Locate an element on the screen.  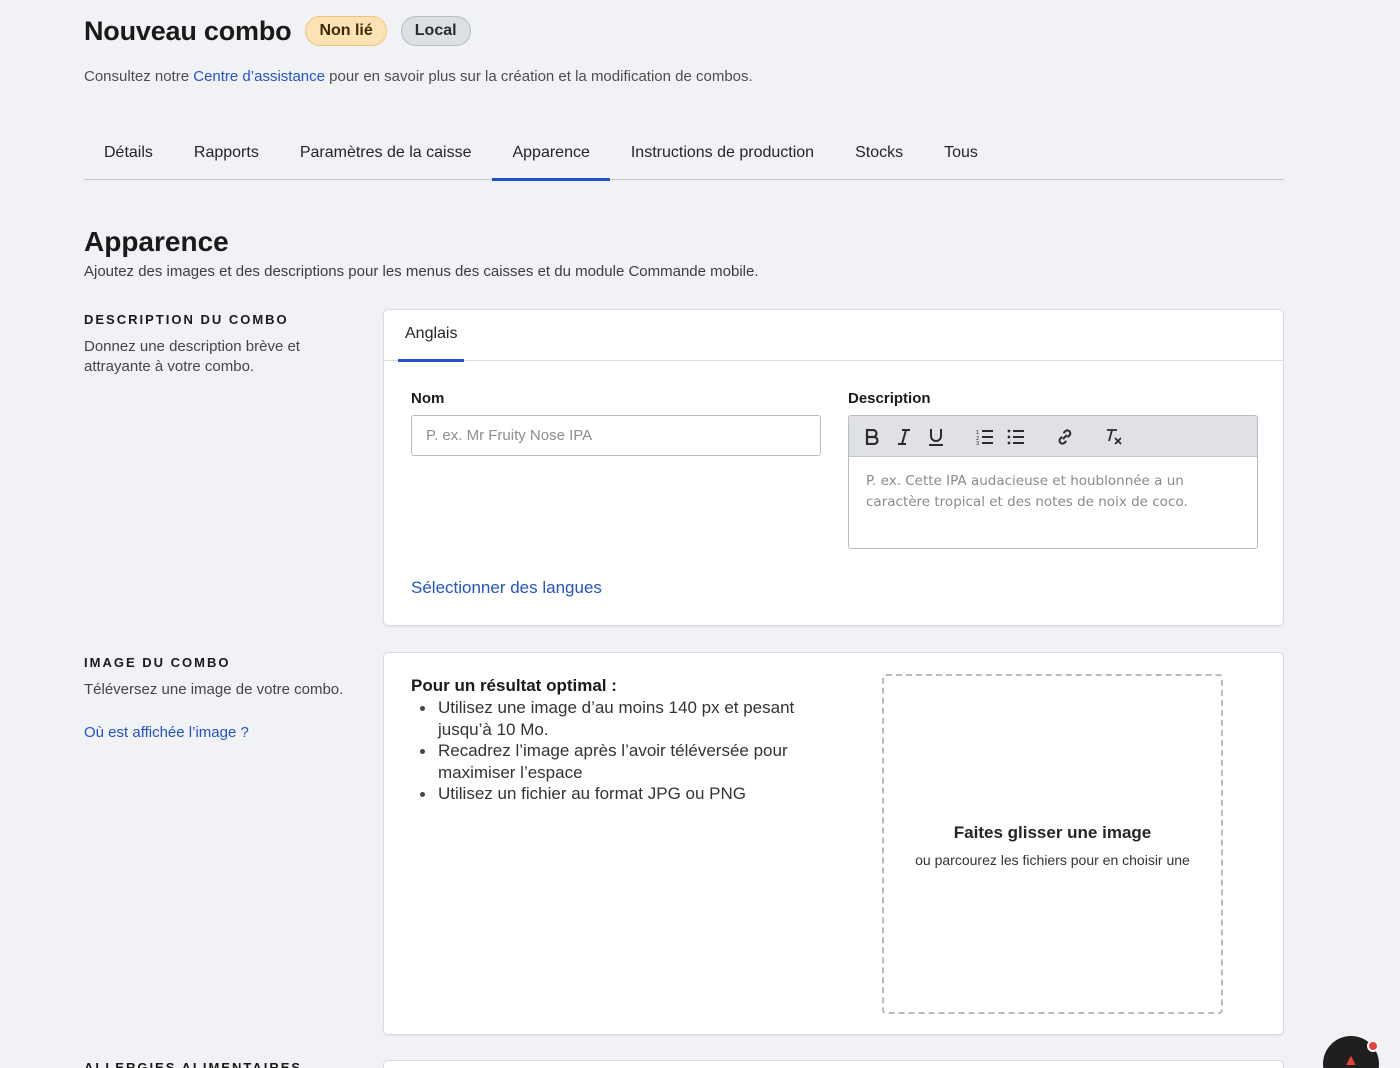
page-title: Nouveau combo is located at coordinates (188, 30).